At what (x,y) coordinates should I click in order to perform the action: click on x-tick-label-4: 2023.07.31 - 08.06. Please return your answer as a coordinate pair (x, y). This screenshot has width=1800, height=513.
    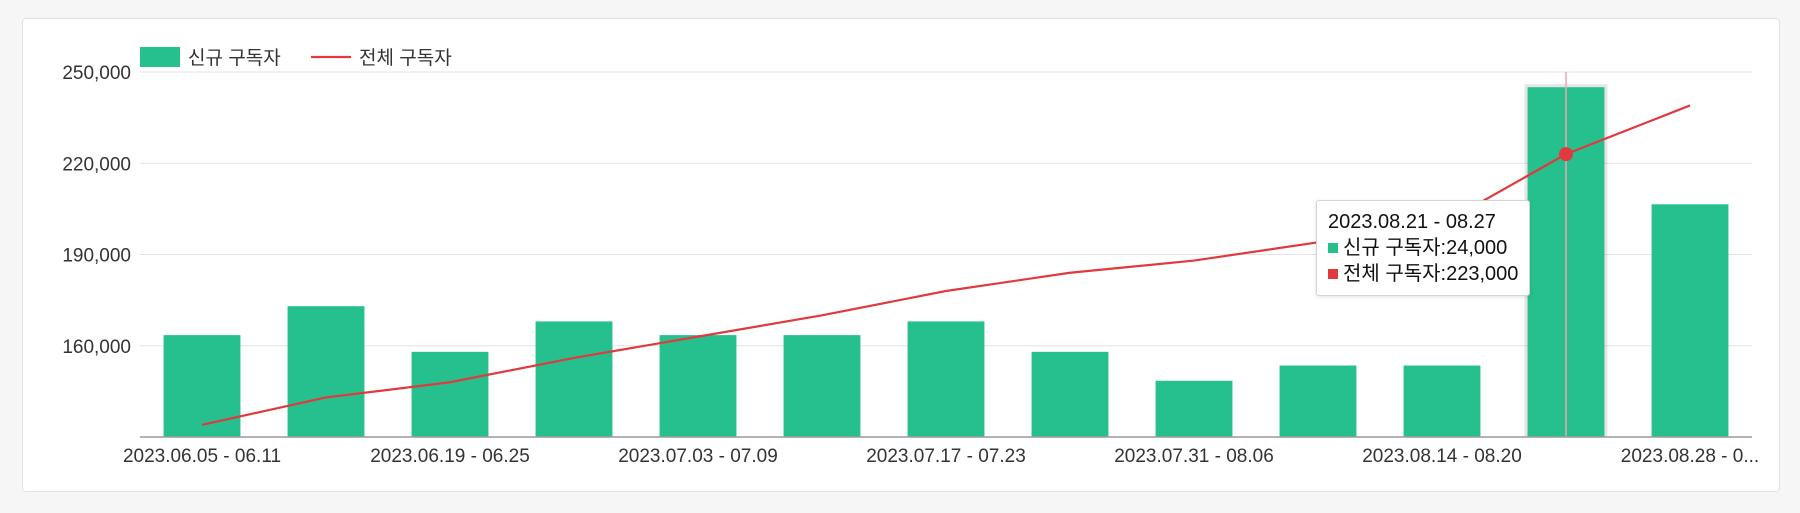
    Looking at the image, I should click on (1194, 456).